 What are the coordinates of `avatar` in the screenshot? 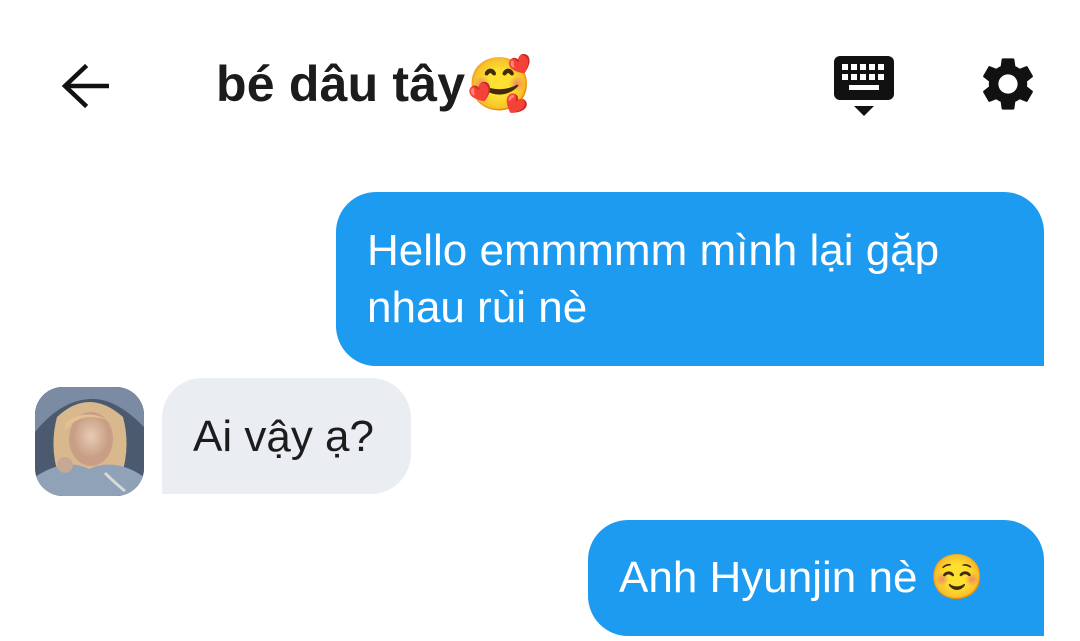 It's located at (89, 441).